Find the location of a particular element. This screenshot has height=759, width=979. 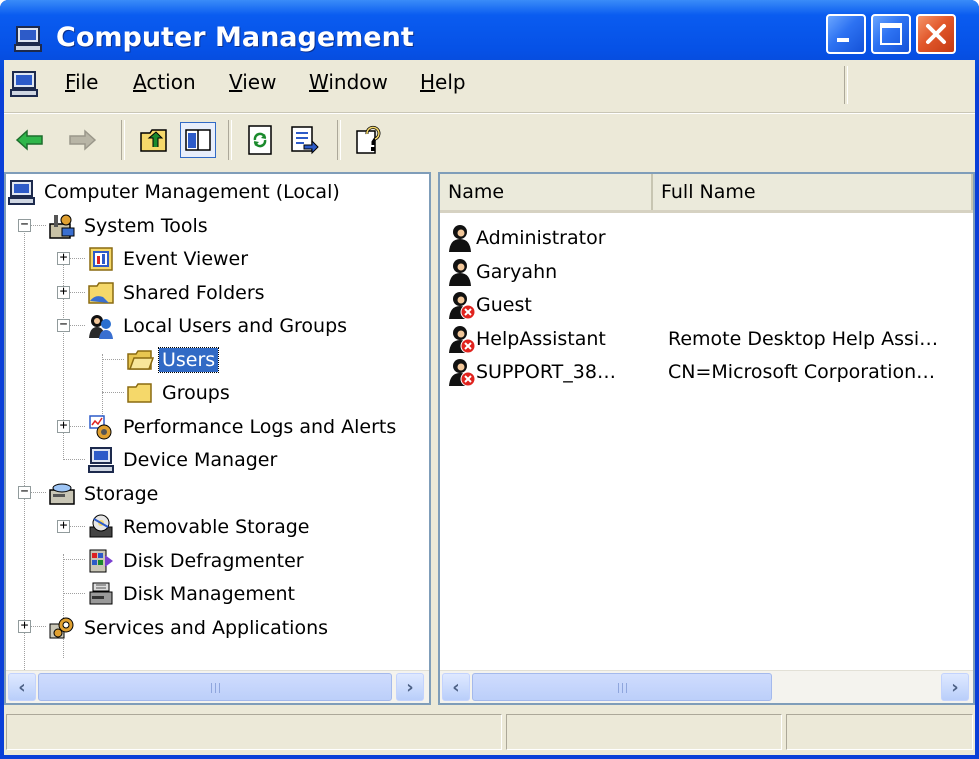

forward-button is located at coordinates (82, 140).